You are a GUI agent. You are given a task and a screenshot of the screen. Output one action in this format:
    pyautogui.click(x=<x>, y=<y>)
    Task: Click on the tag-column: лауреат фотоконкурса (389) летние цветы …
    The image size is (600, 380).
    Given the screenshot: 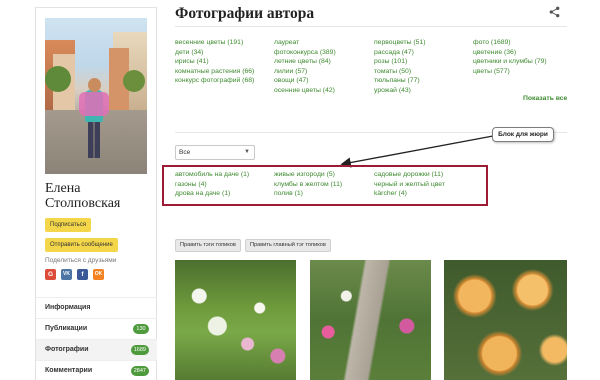 What is the action you would take?
    pyautogui.click(x=305, y=66)
    